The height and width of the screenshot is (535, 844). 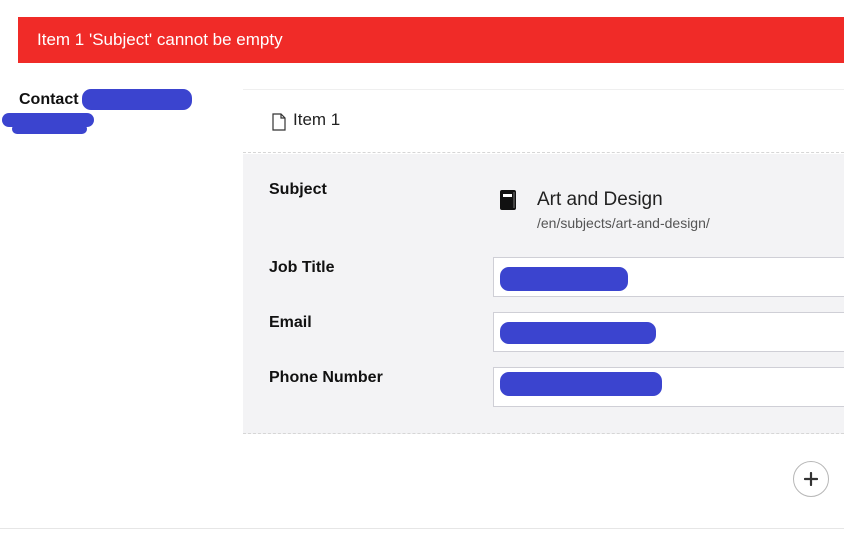 I want to click on phone-number-label: Phone Number, so click(x=326, y=377).